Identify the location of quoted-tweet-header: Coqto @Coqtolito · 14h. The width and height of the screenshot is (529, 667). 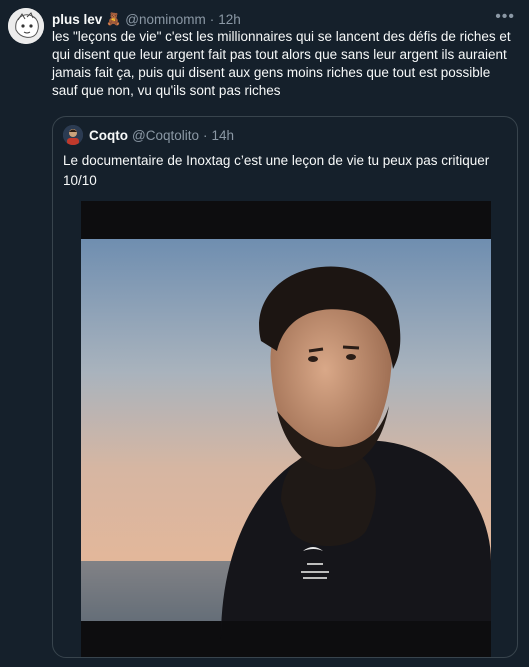
(148, 135).